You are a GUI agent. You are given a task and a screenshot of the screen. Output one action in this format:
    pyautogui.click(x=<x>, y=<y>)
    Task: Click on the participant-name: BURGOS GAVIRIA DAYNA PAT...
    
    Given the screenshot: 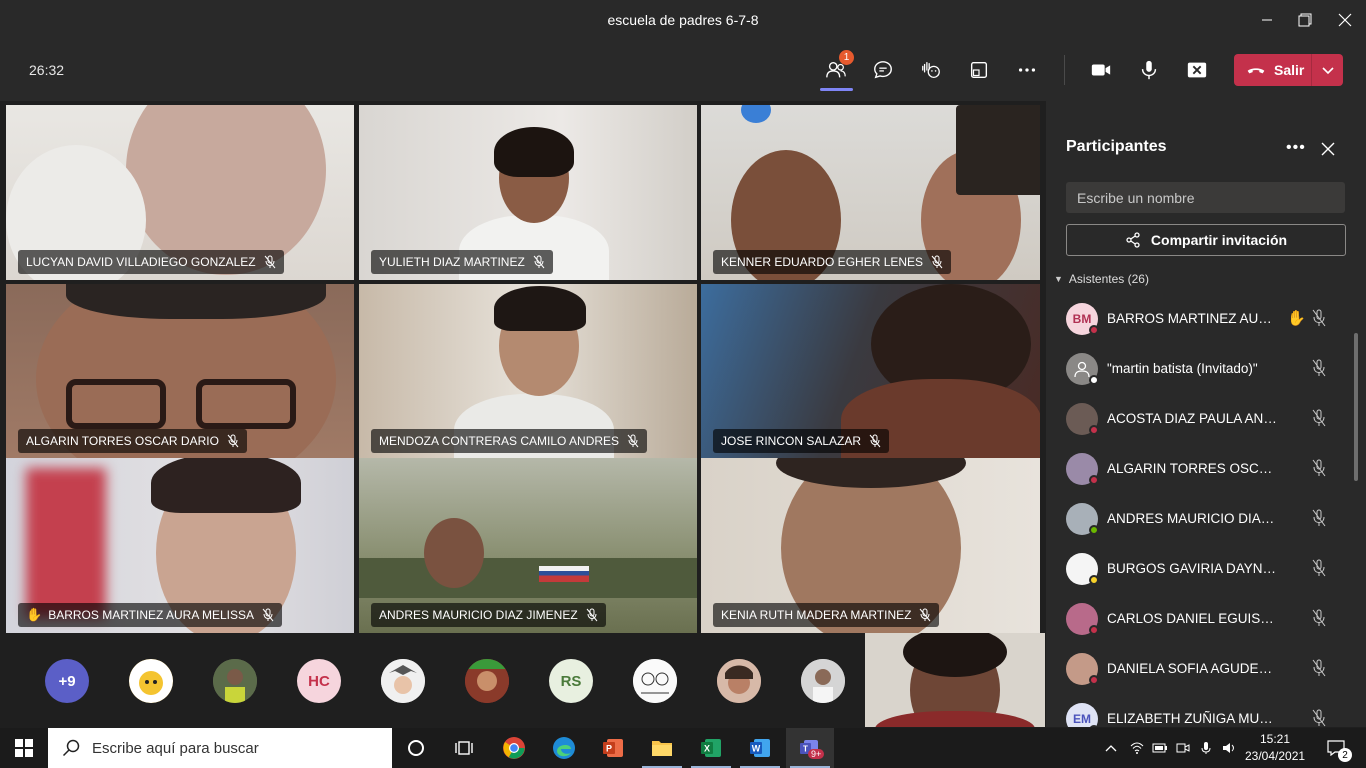 What is the action you would take?
    pyautogui.click(x=1192, y=568)
    